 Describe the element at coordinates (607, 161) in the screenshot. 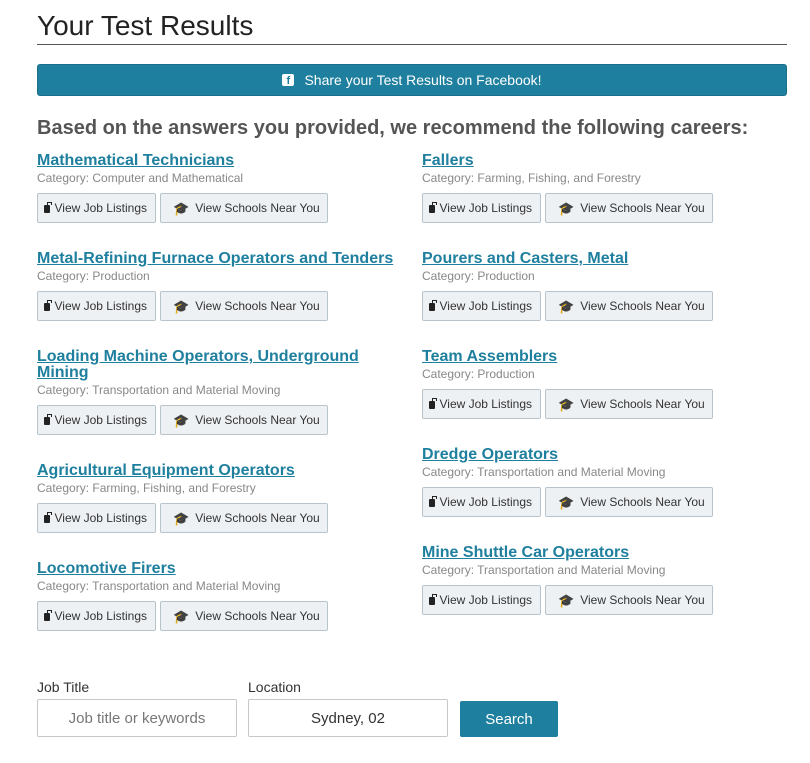

I see `career-title-link: Fallers` at that location.